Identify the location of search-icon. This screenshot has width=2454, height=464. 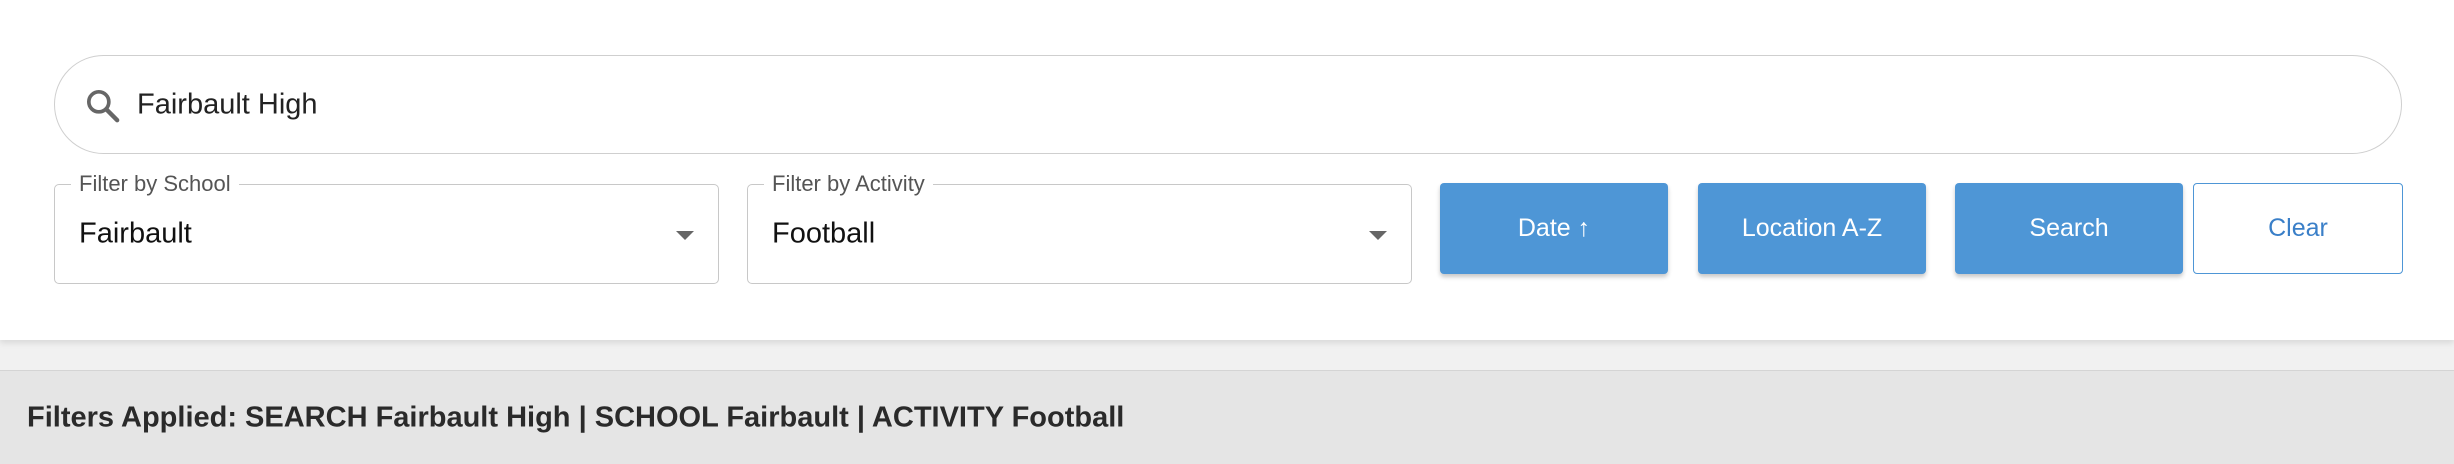
(103, 106).